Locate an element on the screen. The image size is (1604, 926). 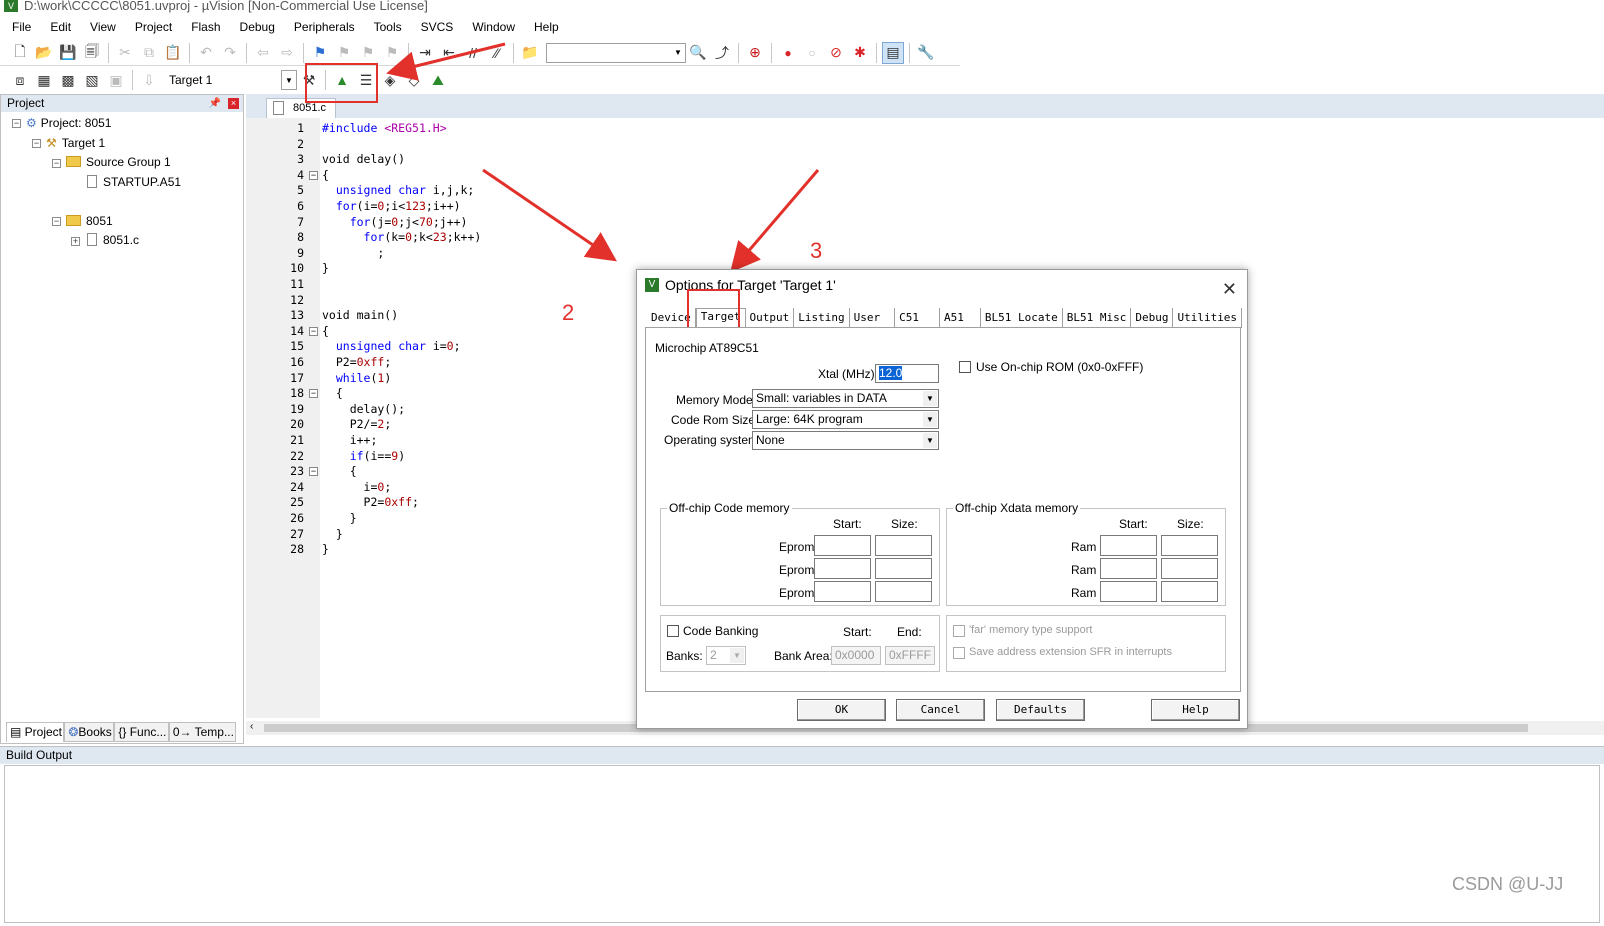
bank-end-input: 0xFFFF is located at coordinates (910, 655).